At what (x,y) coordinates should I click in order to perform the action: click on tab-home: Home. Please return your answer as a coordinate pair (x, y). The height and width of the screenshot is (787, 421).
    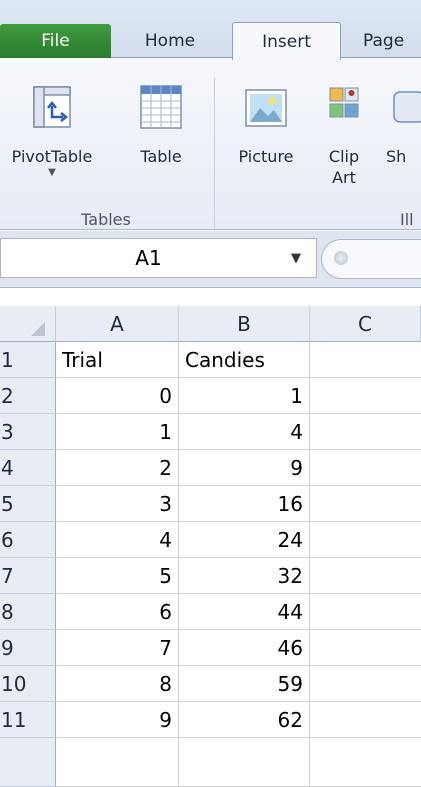
    Looking at the image, I should click on (170, 41).